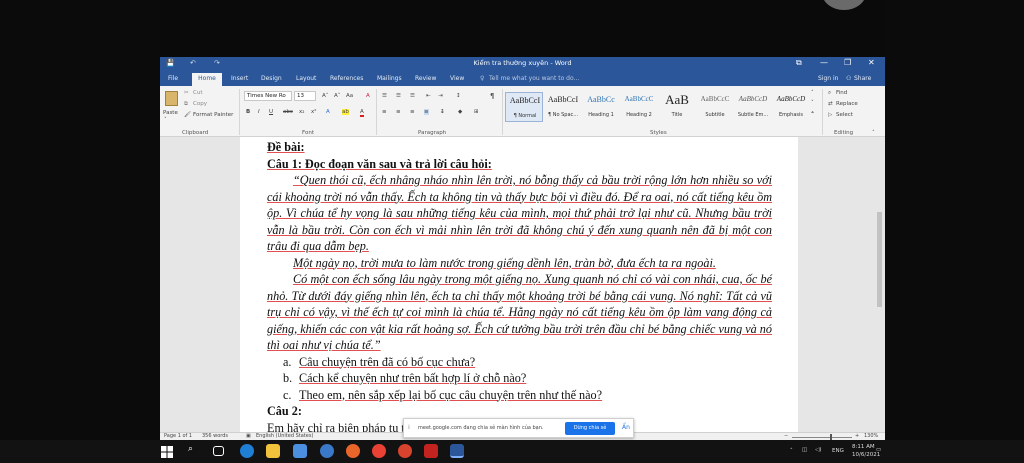 Image resolution: width=1024 pixels, height=463 pixels. I want to click on zoom-out-icon: −, so click(786, 436).